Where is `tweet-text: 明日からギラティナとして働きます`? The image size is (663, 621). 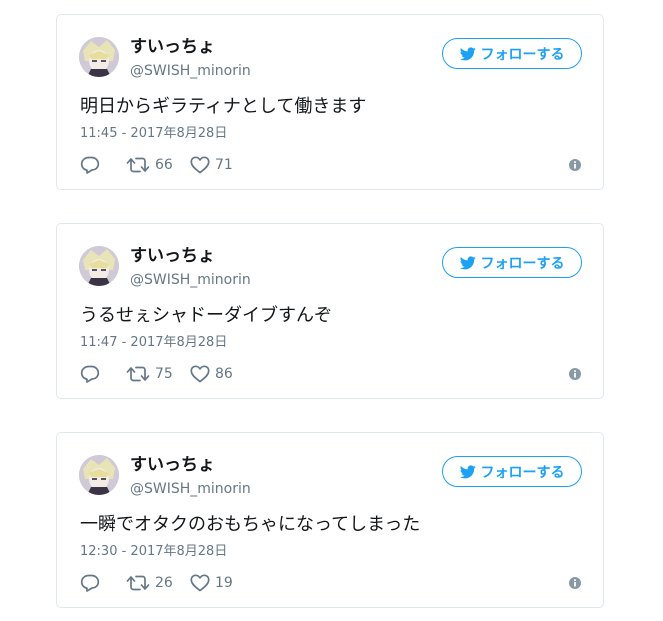 tweet-text: 明日からギラティナとして働きます is located at coordinates (223, 106).